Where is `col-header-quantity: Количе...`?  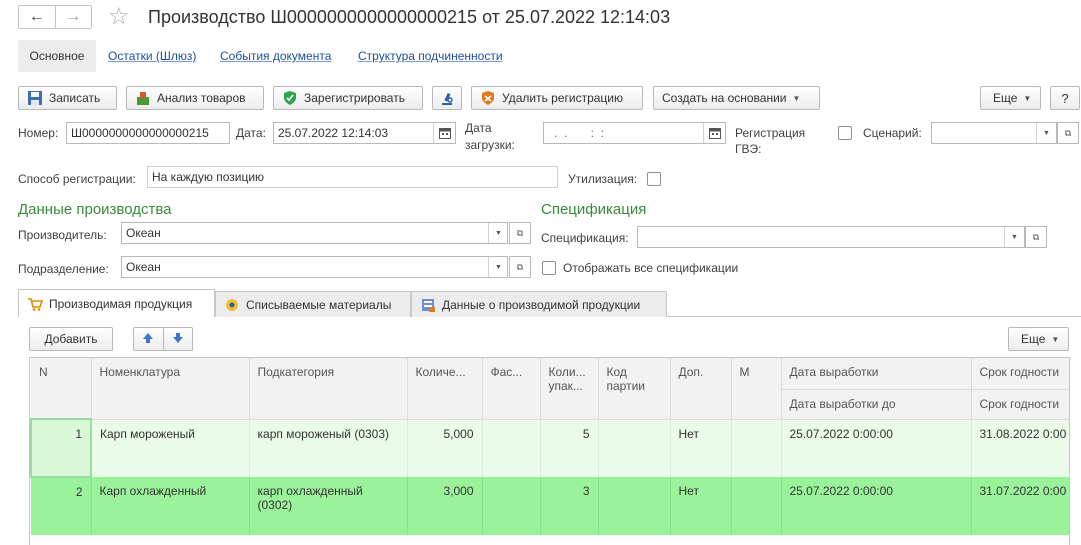 col-header-quantity: Количе... is located at coordinates (445, 389).